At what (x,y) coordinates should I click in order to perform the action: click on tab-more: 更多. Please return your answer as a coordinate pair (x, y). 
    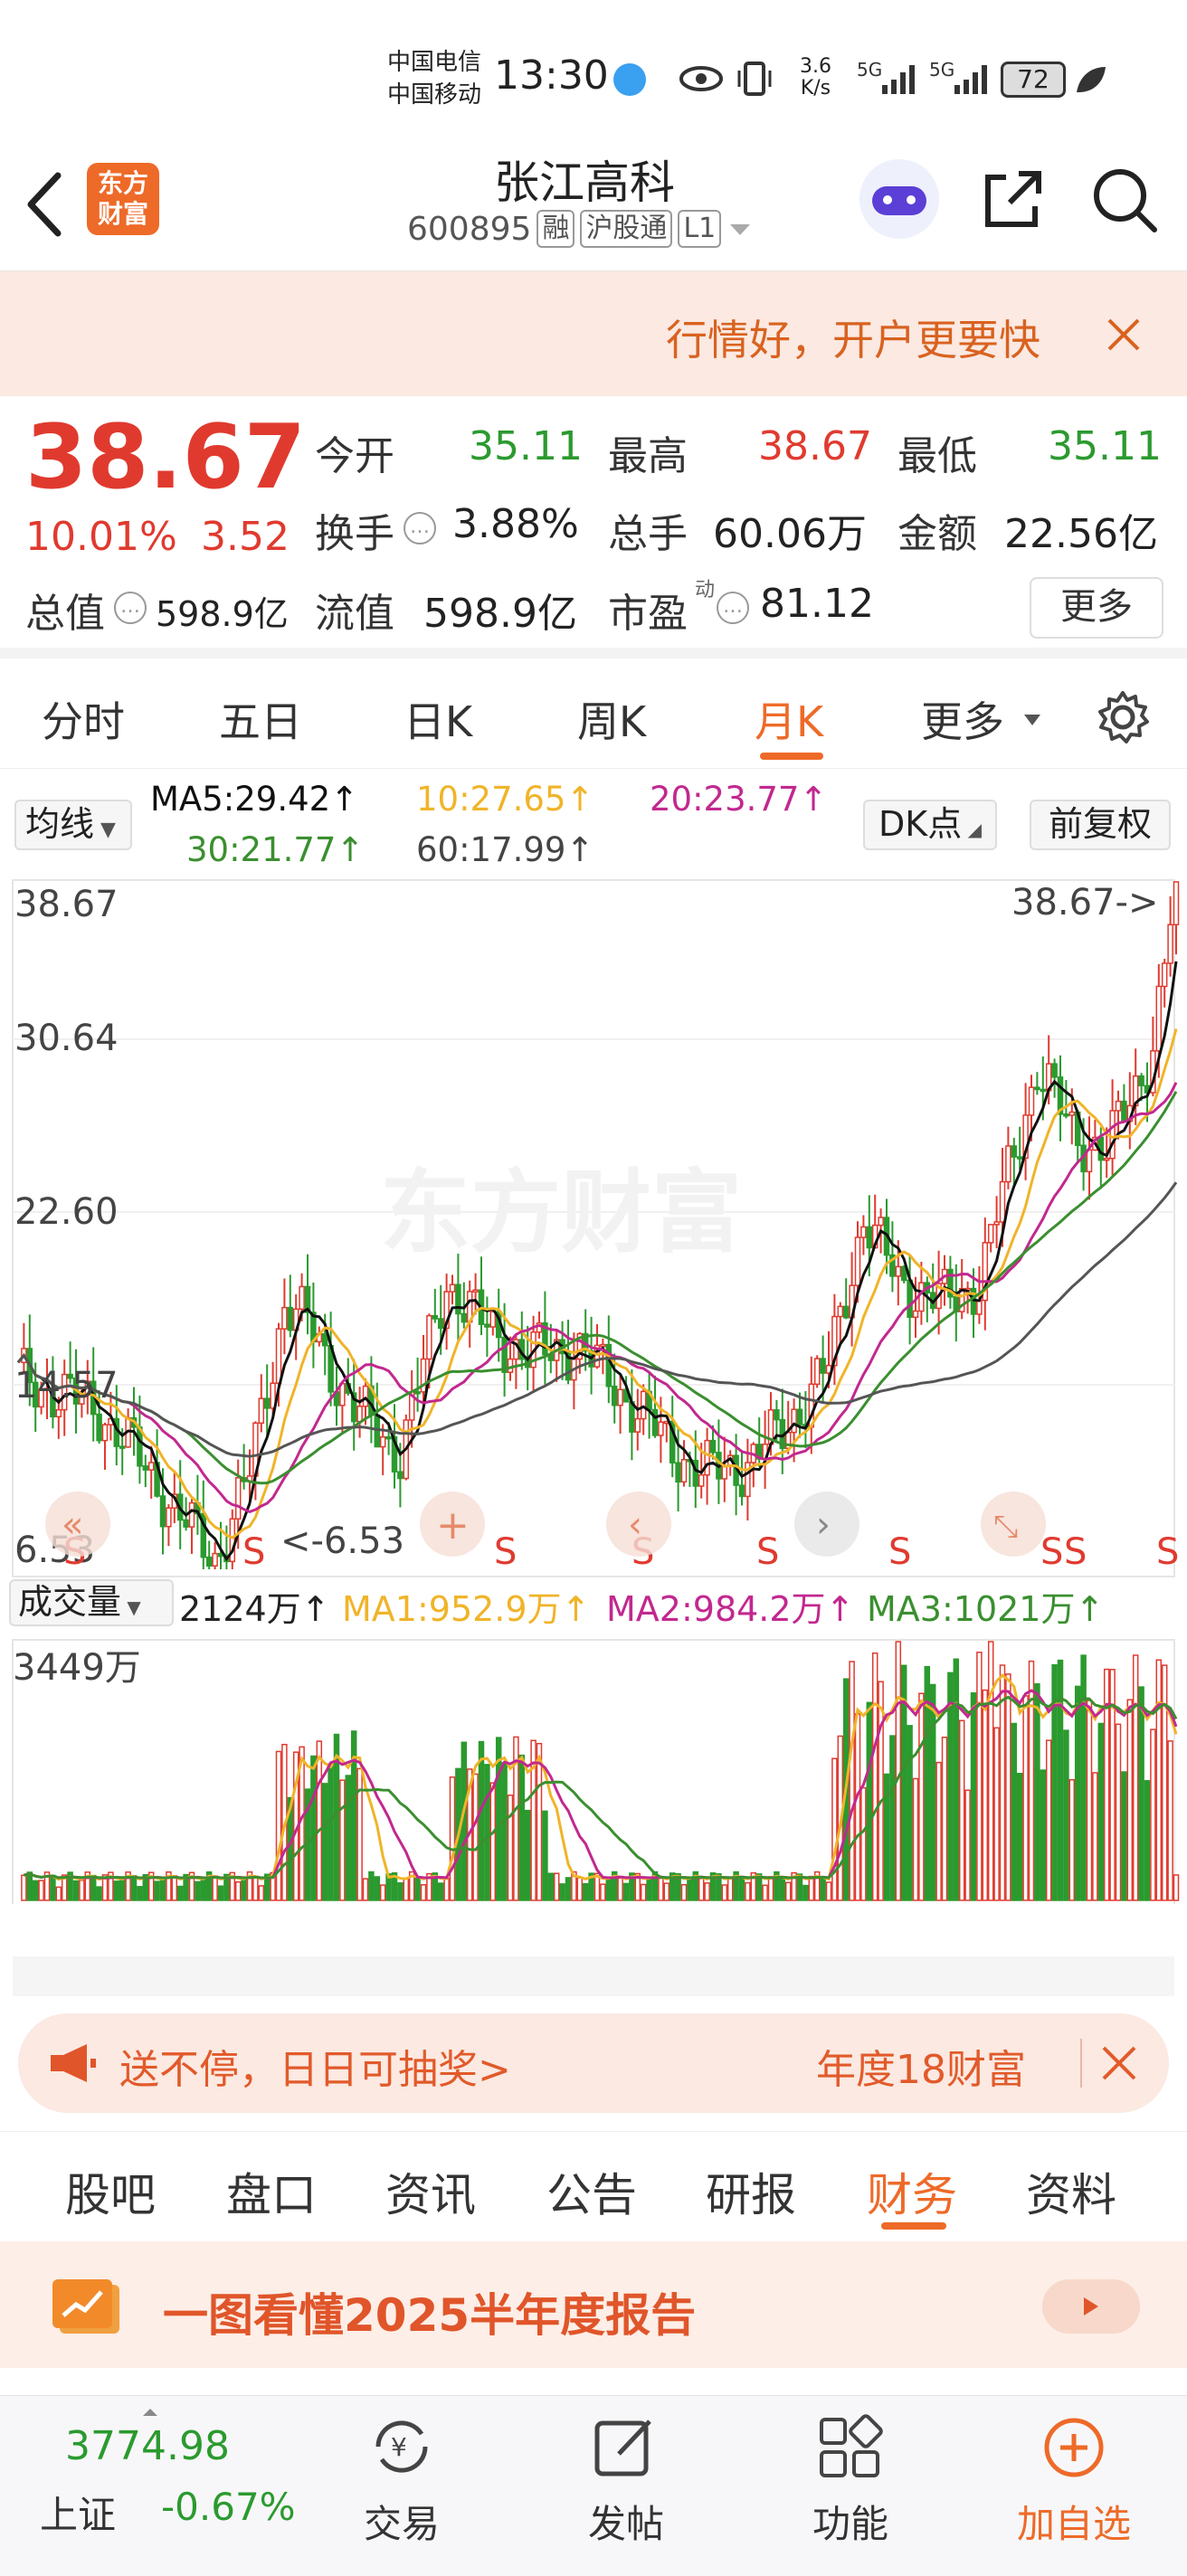
    Looking at the image, I should click on (962, 719).